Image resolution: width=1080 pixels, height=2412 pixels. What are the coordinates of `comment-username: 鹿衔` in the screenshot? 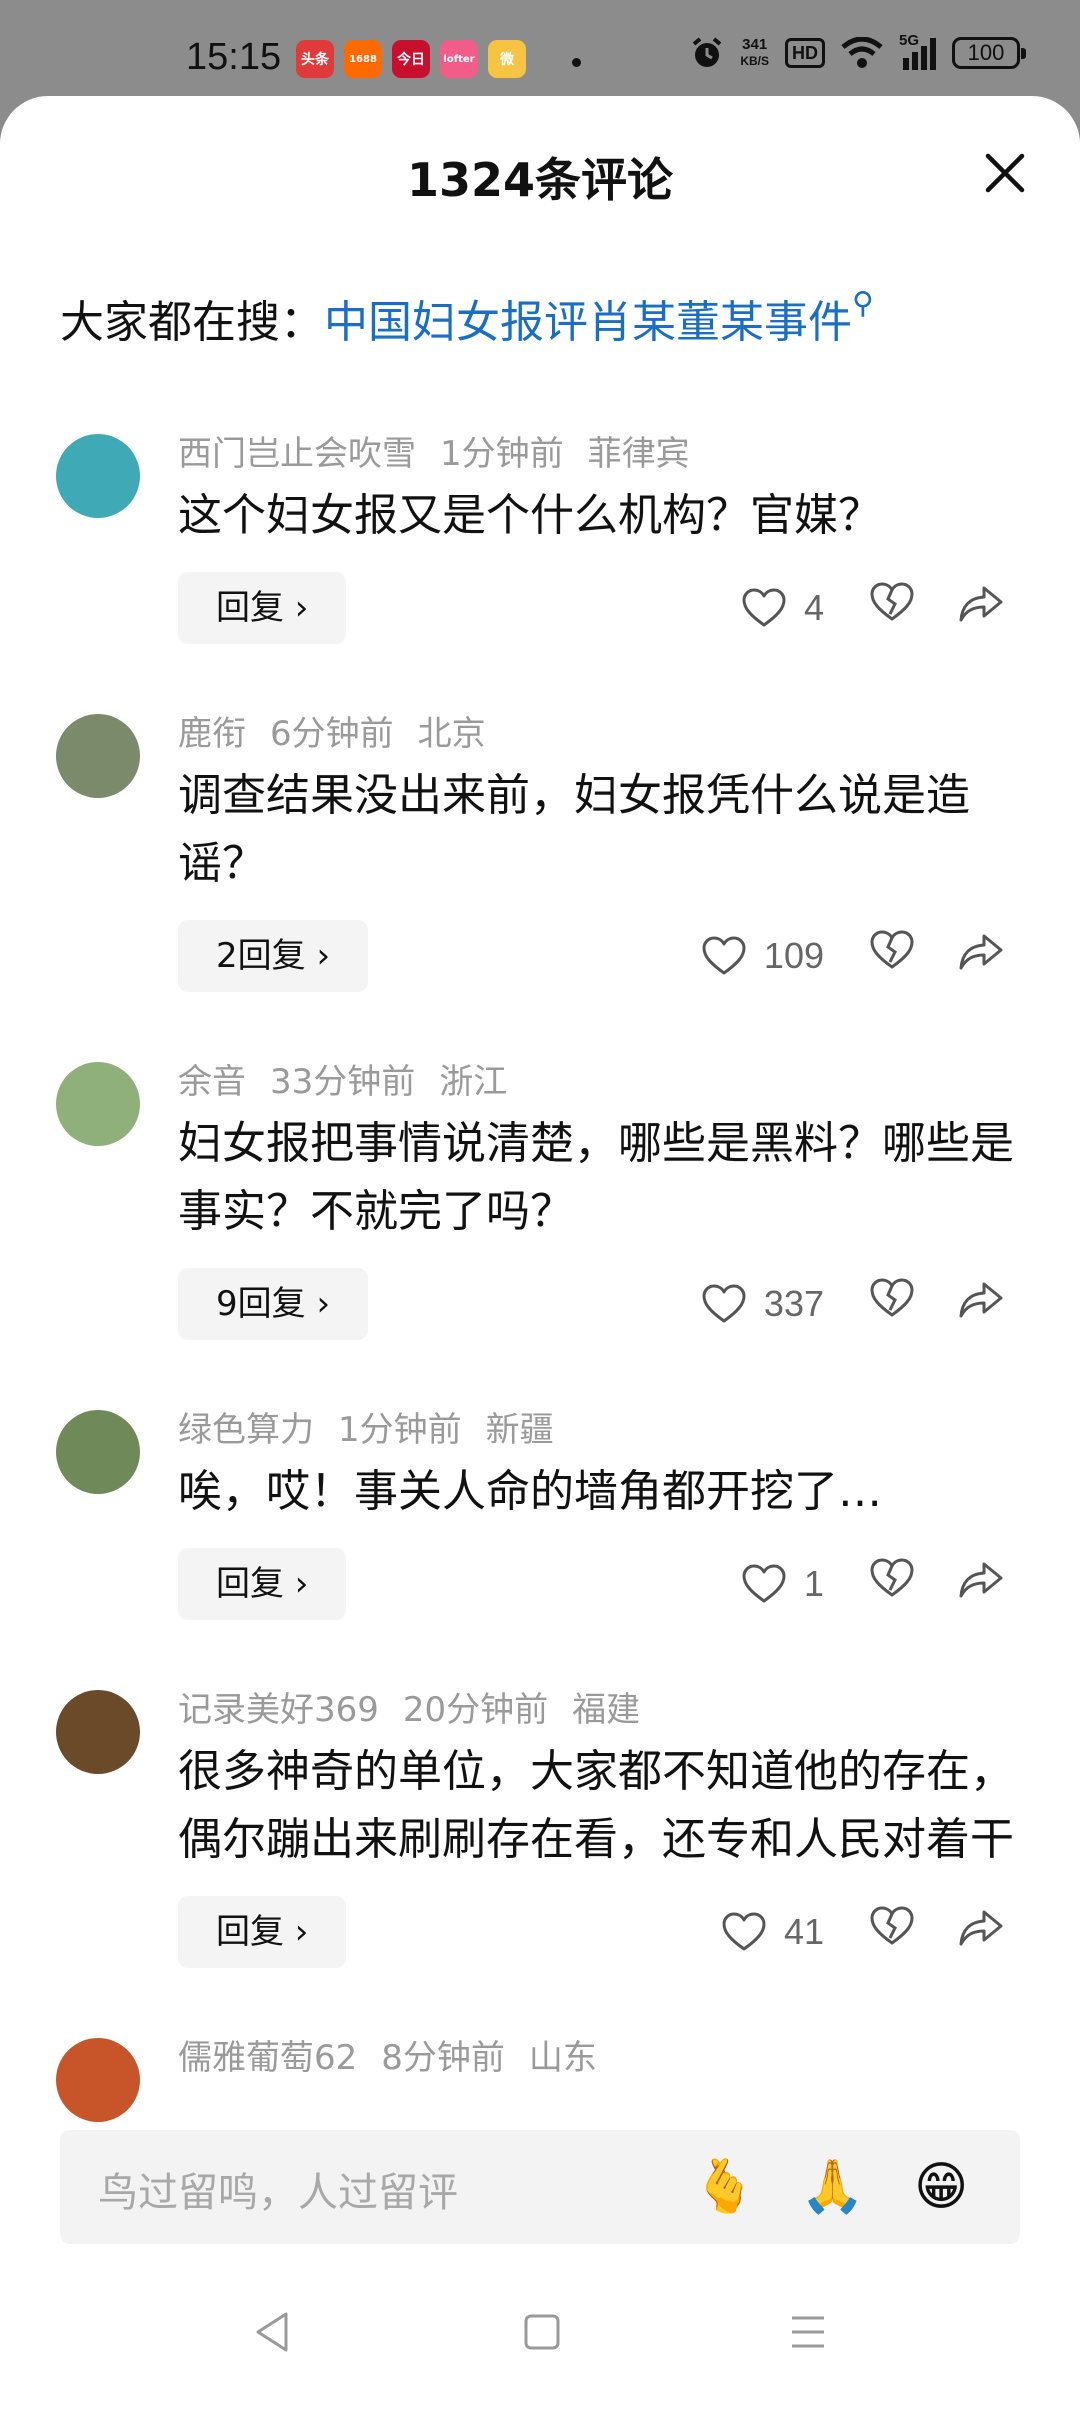 It's located at (212, 734).